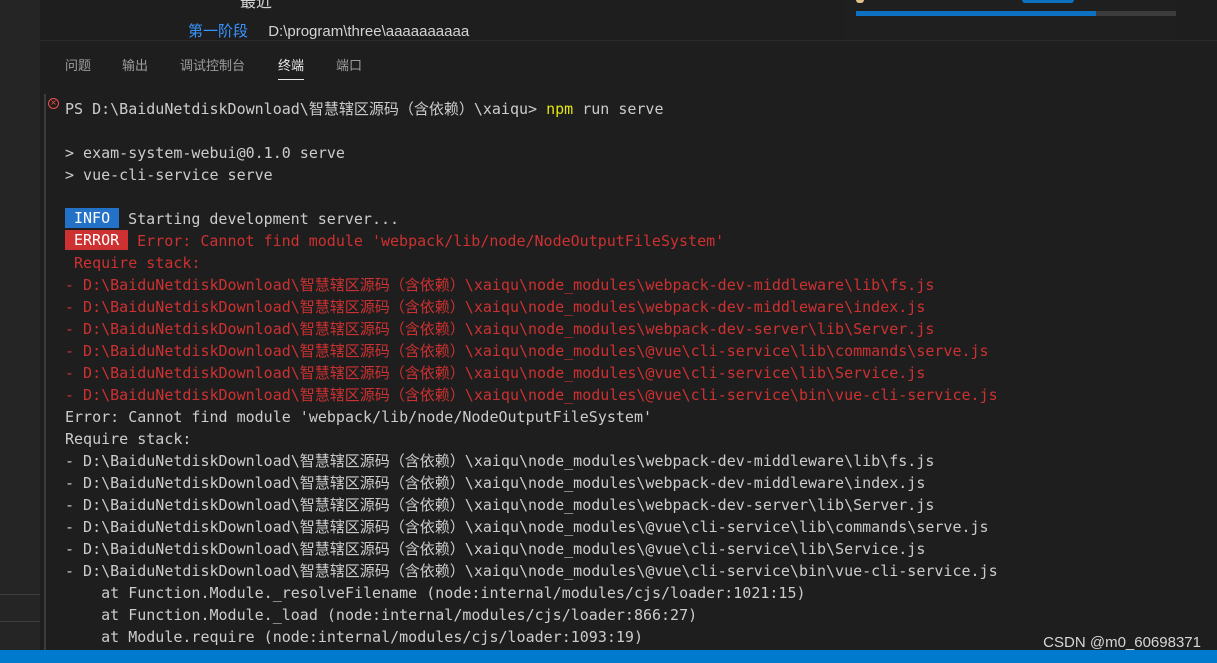  I want to click on watermark: CSDN @m0_60698371, so click(1122, 642).